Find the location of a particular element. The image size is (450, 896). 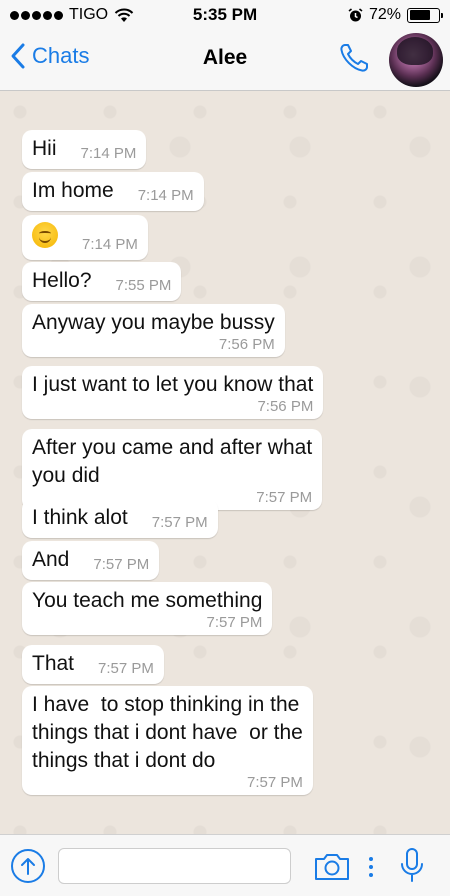

upload-icon is located at coordinates (28, 866).